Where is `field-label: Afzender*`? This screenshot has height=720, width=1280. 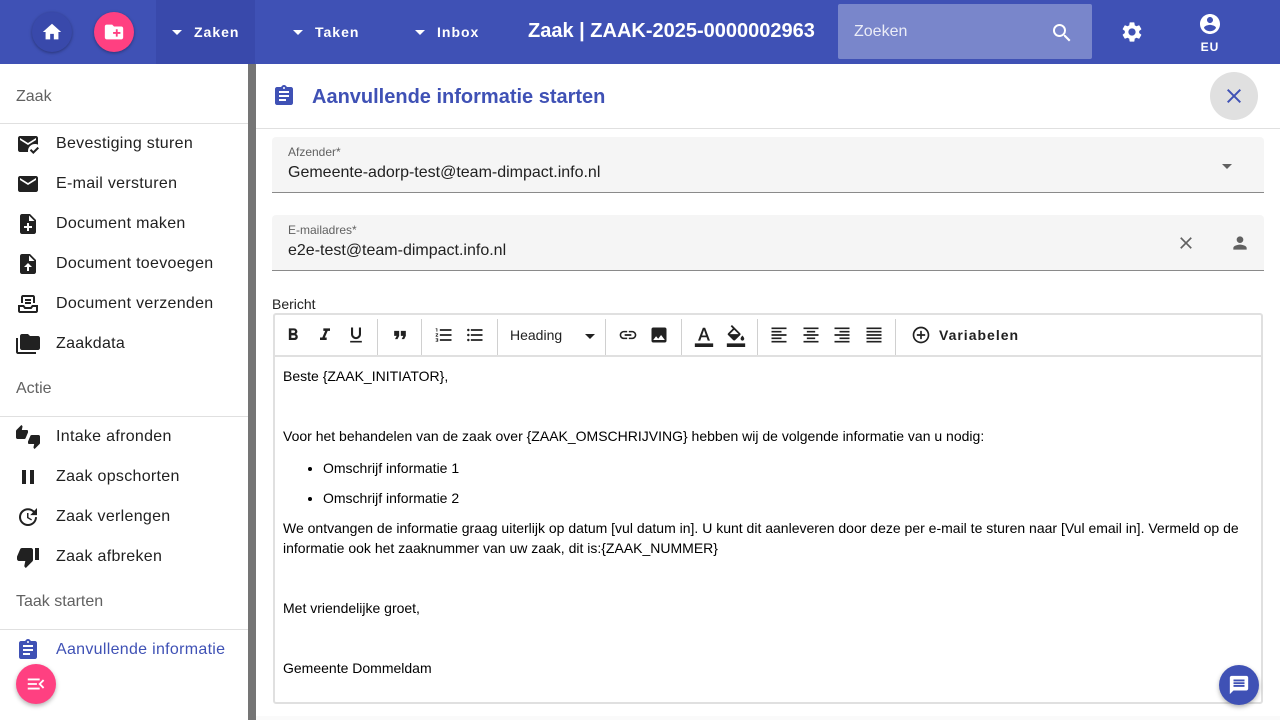
field-label: Afzender* is located at coordinates (314, 152).